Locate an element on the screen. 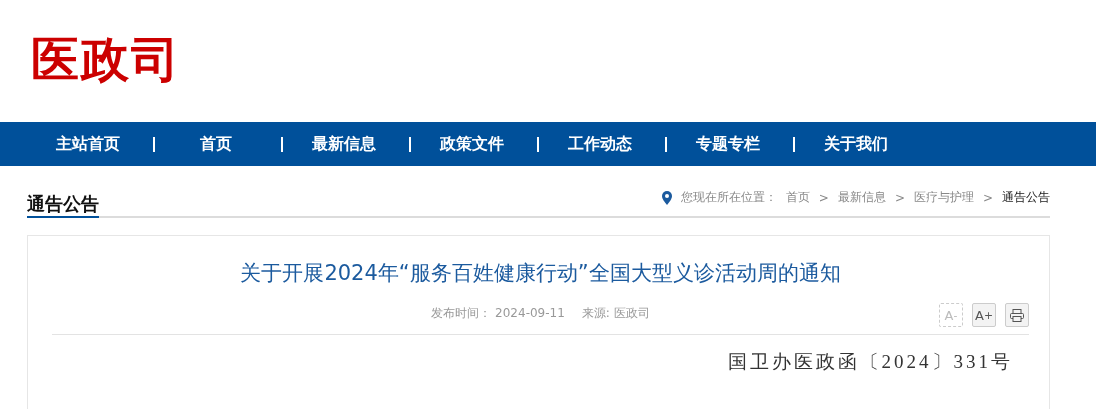 This screenshot has width=1096, height=409. print-button is located at coordinates (1017, 315).